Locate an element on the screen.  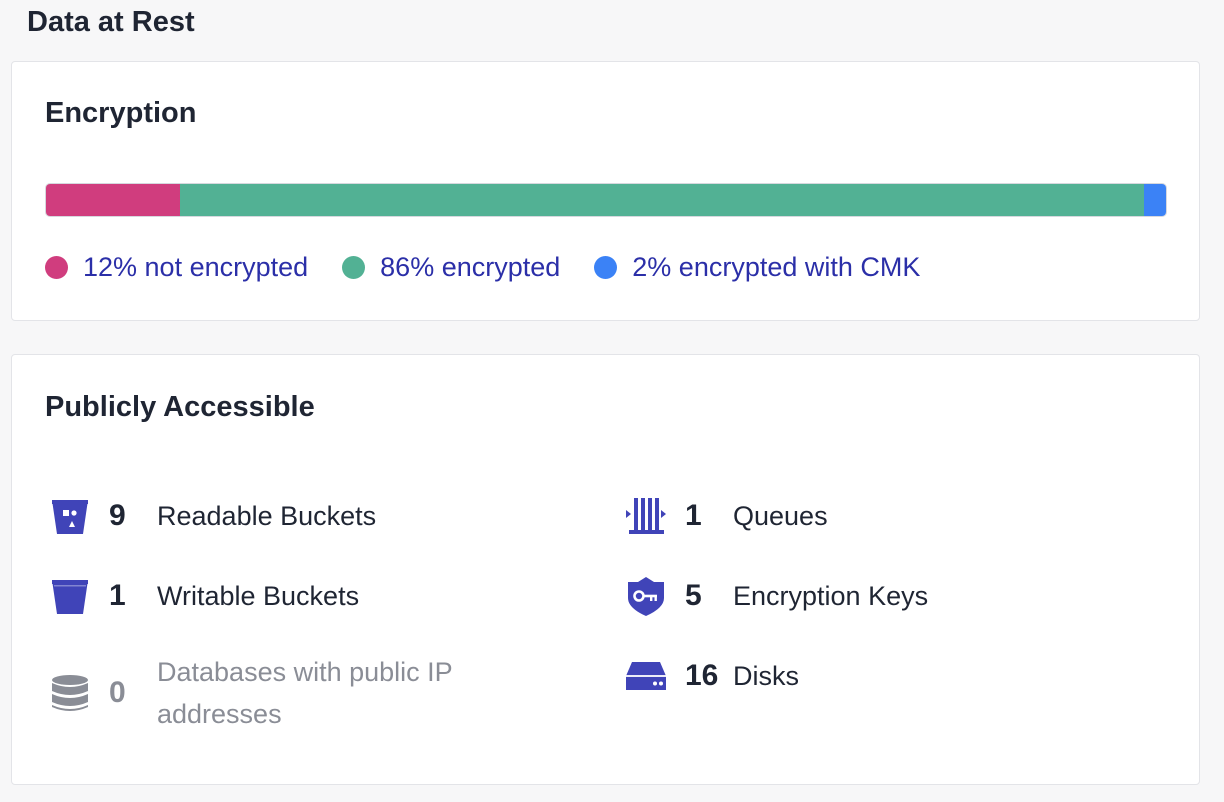
bar-segment-not-encrypted is located at coordinates (113, 200).